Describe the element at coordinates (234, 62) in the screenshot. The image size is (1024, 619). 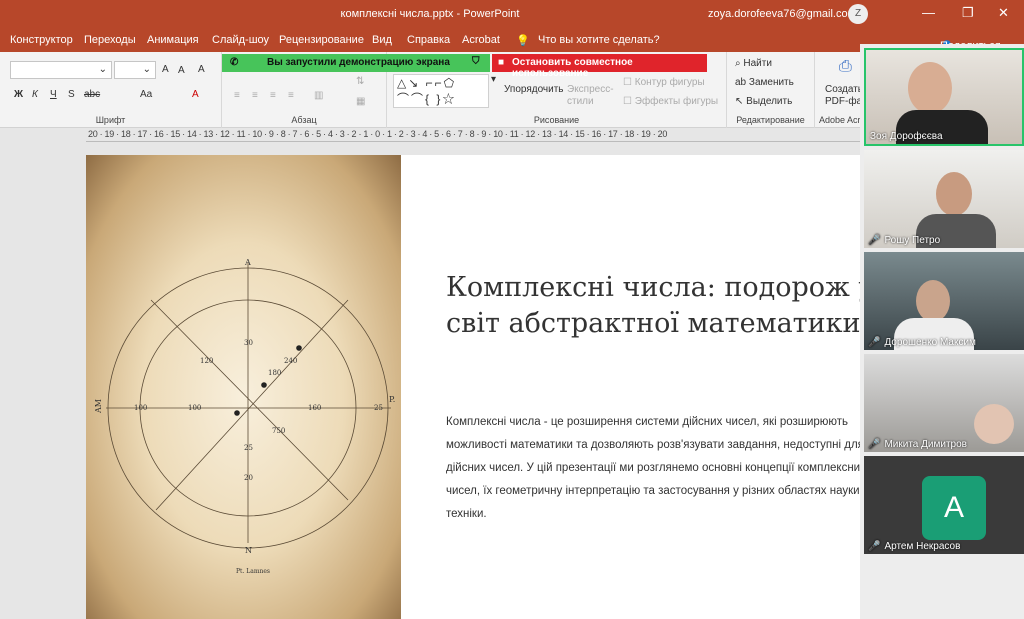
I see `phone-icon: ✆` at that location.